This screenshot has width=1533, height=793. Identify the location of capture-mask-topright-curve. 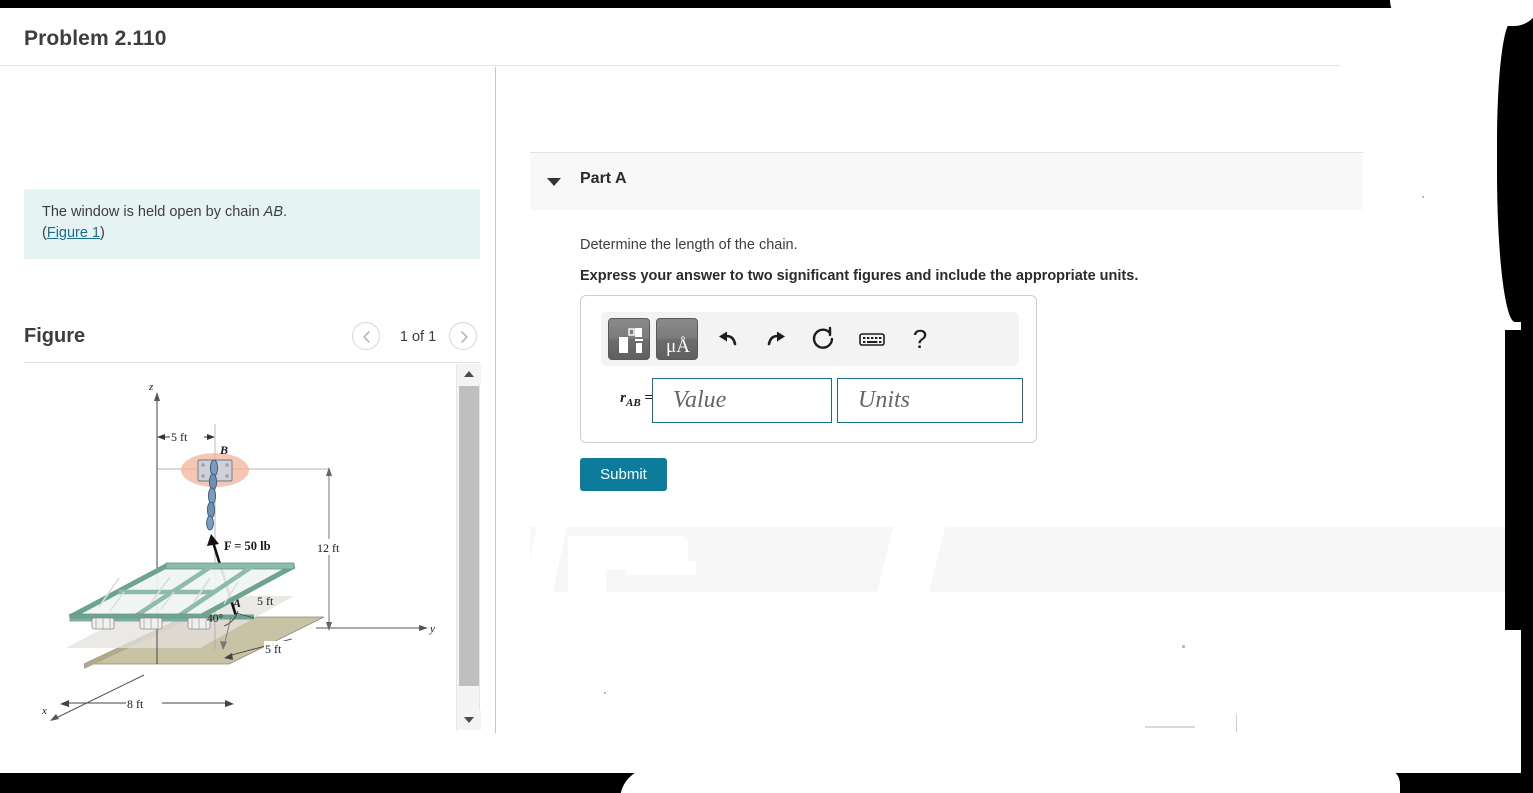
(1461, 13).